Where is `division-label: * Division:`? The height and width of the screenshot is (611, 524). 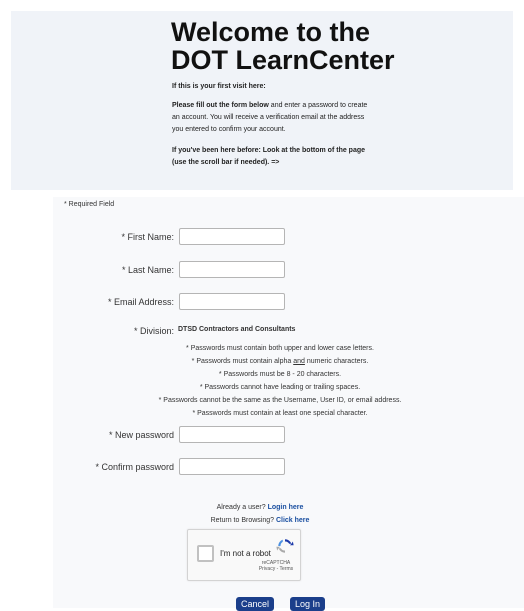
division-label: * Division: is located at coordinates (153, 331).